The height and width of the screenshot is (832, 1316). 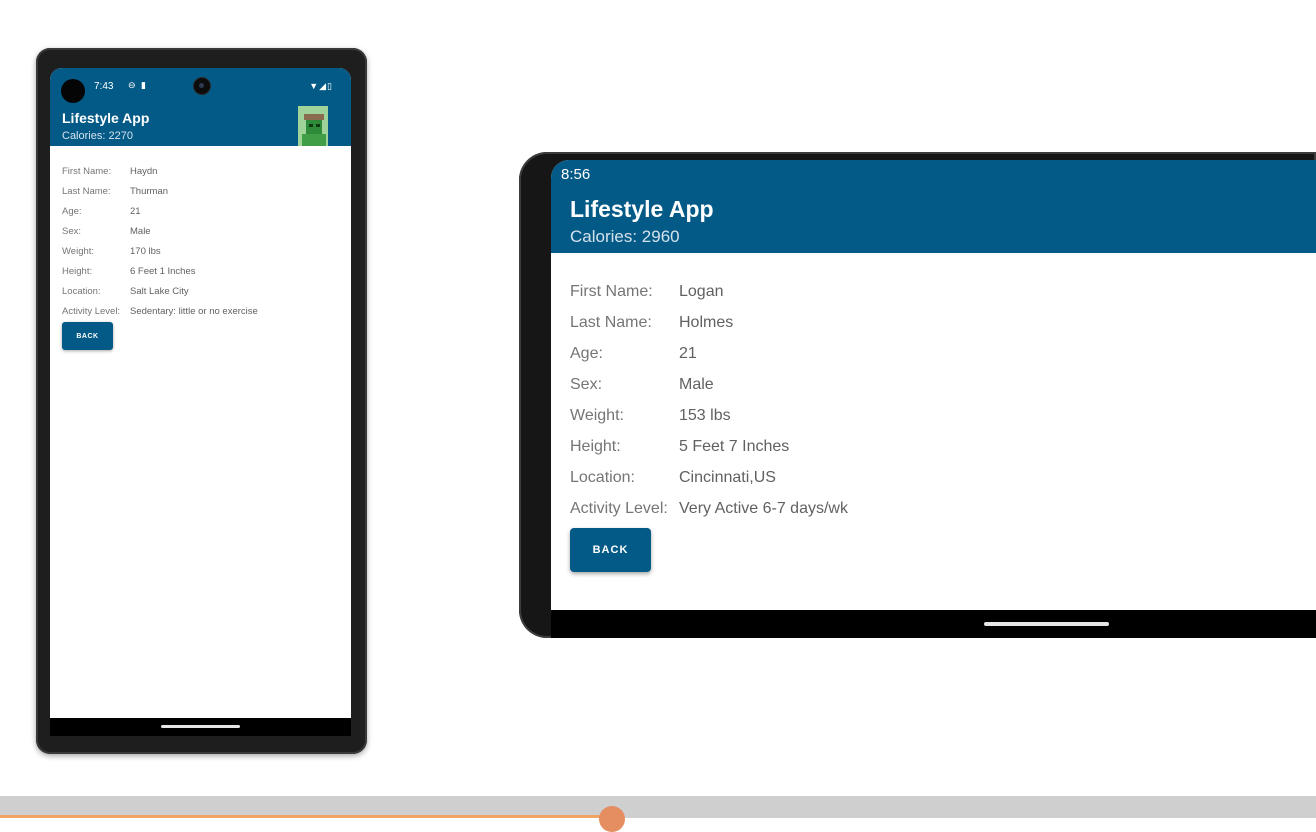 I want to click on field-value: Holmes, so click(x=706, y=322).